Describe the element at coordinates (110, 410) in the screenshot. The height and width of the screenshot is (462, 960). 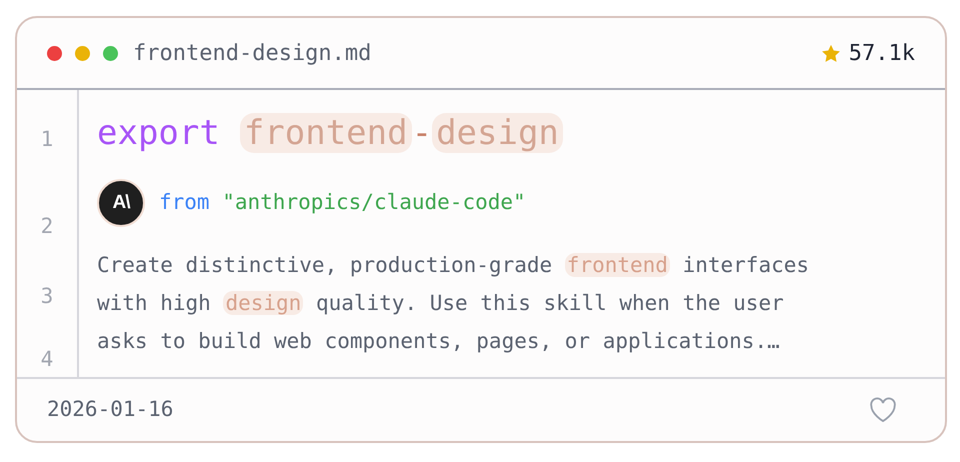
I see `date-label: 2026-01-16` at that location.